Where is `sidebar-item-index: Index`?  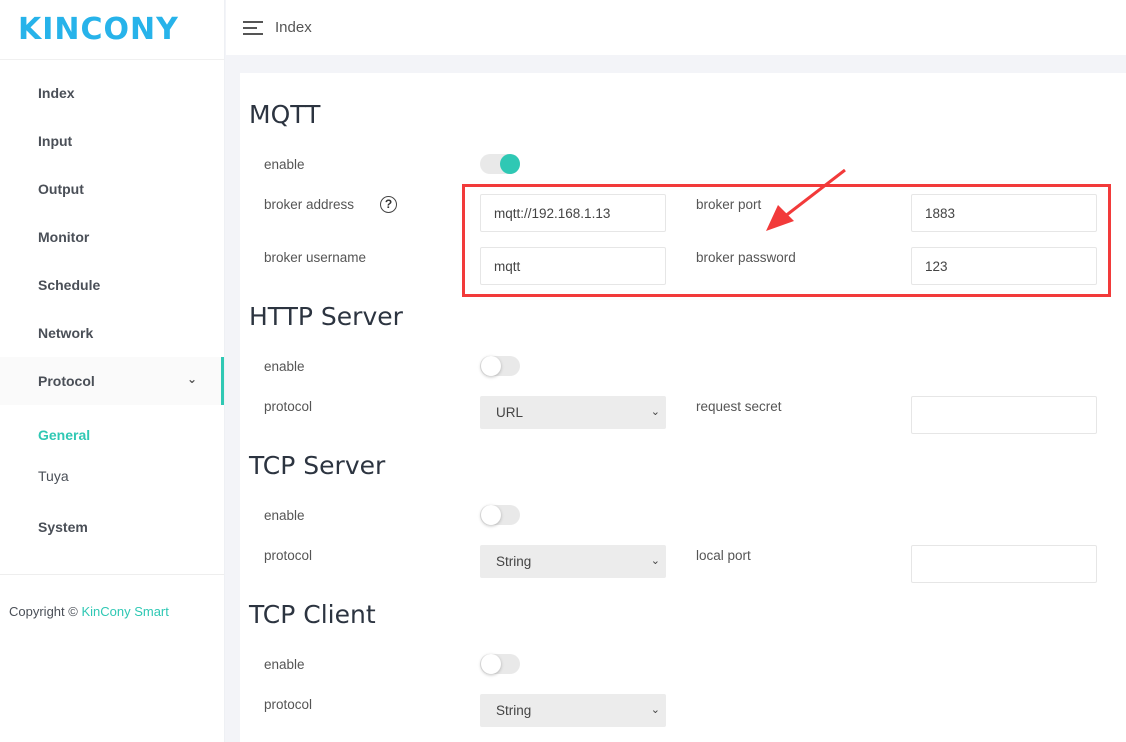
sidebar-item-index: Index is located at coordinates (112, 93).